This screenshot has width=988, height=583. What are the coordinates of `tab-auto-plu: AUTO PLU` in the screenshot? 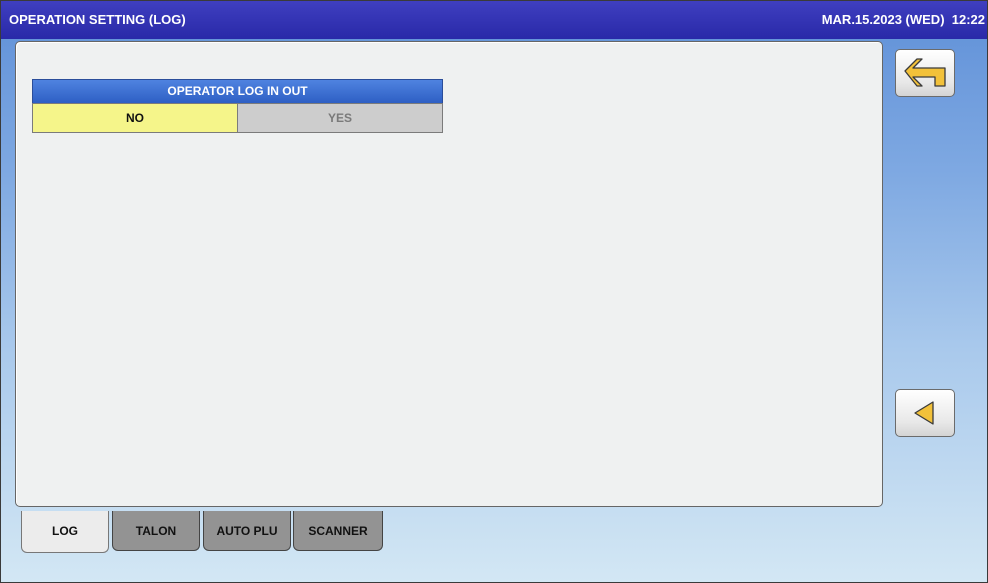 It's located at (247, 531).